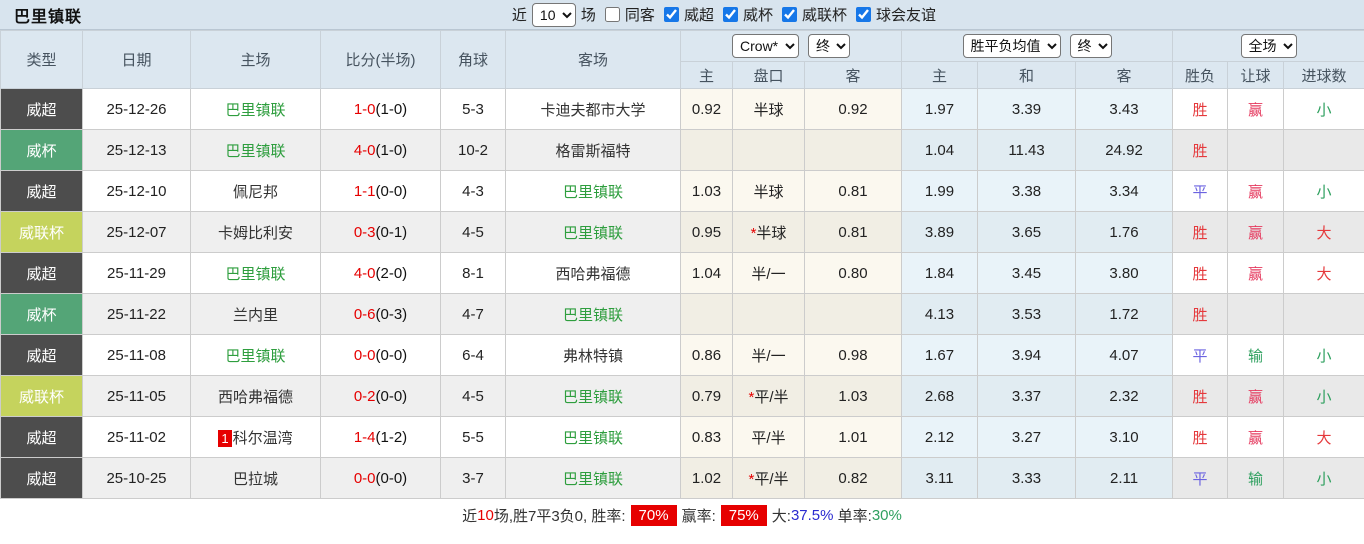 The width and height of the screenshot is (1364, 544). I want to click on odds-draw-cell: 3.94, so click(1027, 355).